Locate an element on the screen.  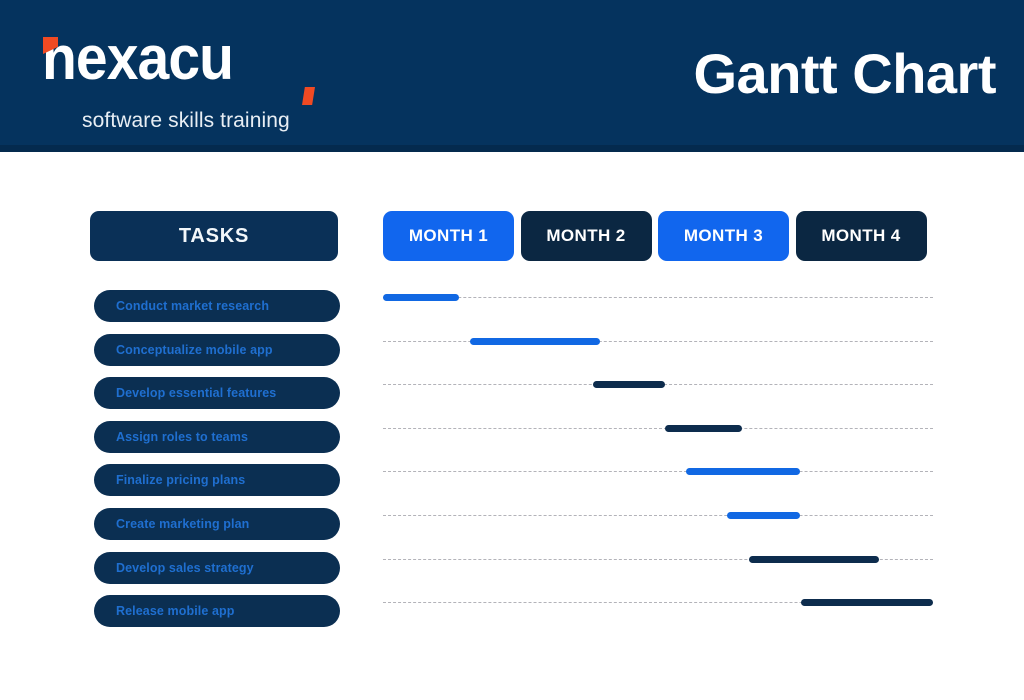
task-pill: Create marketing plan is located at coordinates (217, 523).